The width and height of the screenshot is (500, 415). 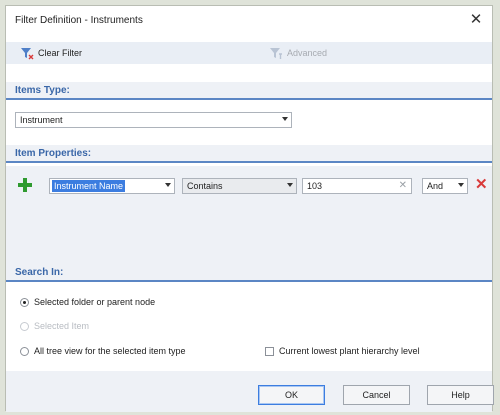 I want to click on radio-label: All tree view for the selected item type, so click(x=110, y=351).